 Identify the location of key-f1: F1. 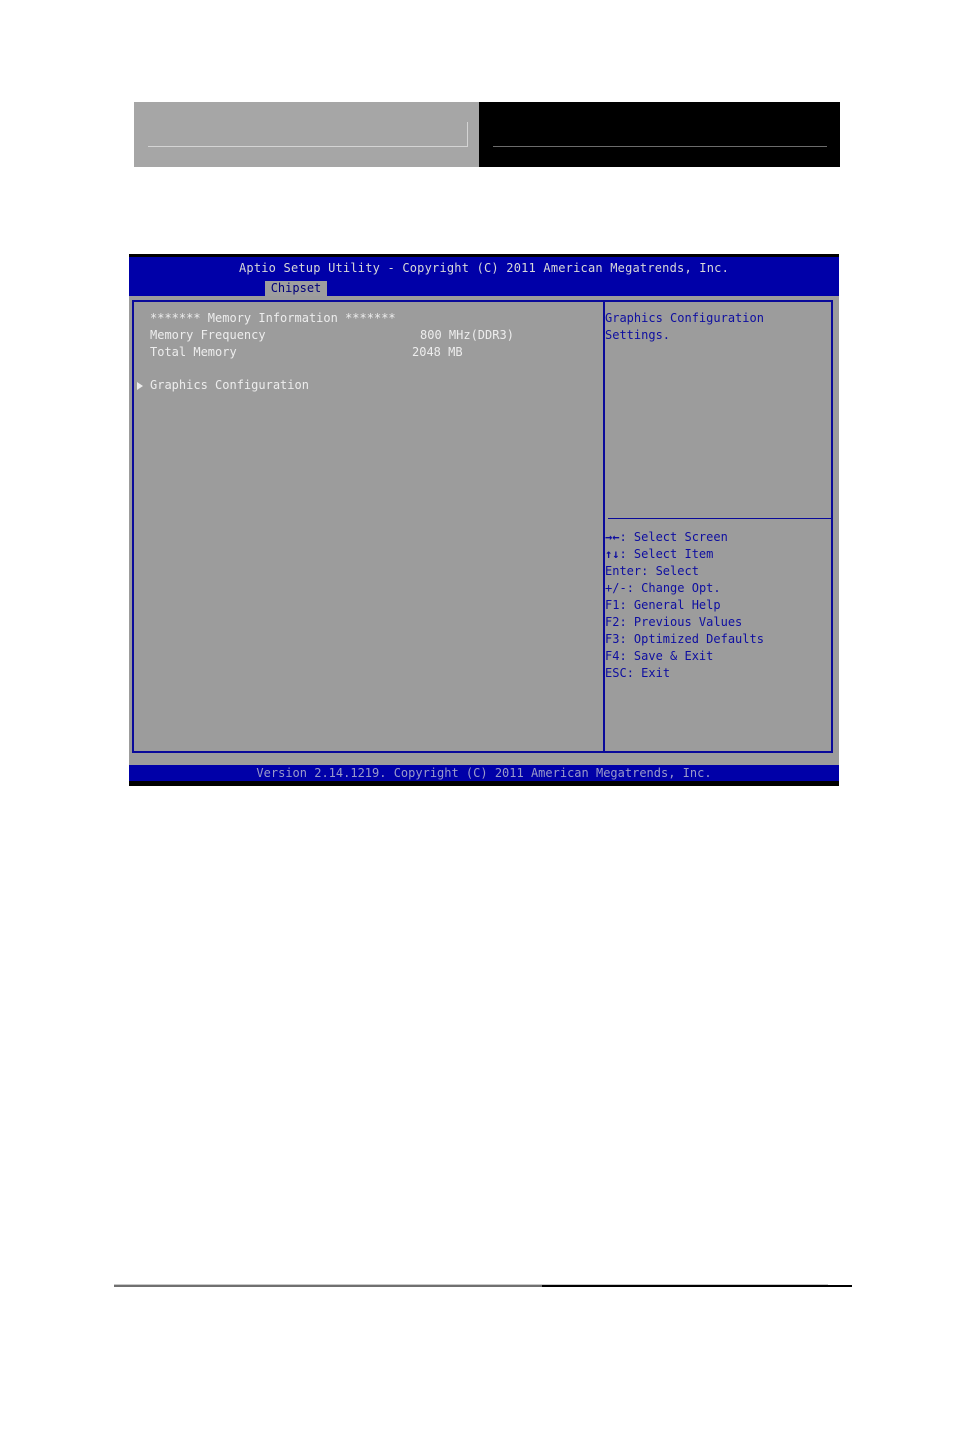
(612, 605).